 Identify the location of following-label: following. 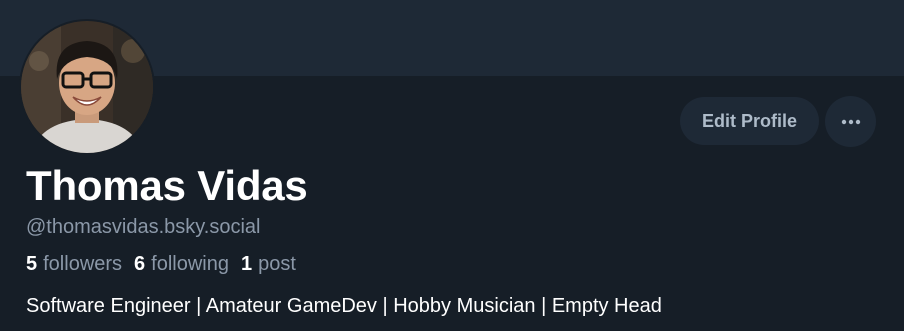
(190, 264).